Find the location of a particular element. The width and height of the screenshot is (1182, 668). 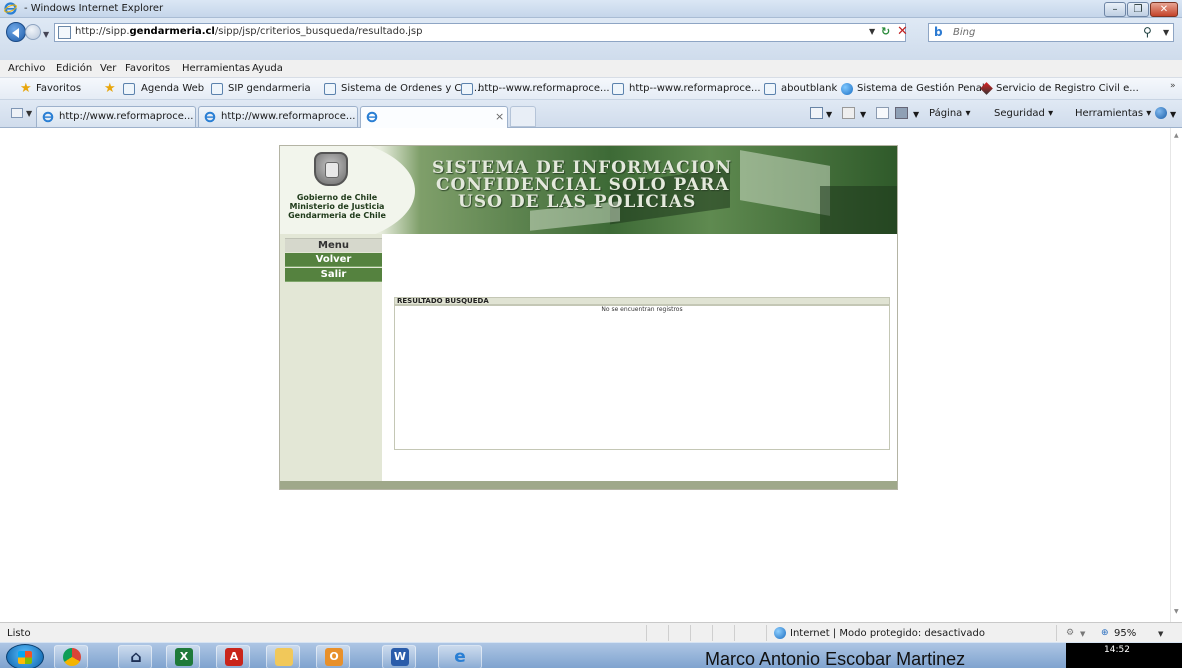

minimize-button: – is located at coordinates (1115, 9).